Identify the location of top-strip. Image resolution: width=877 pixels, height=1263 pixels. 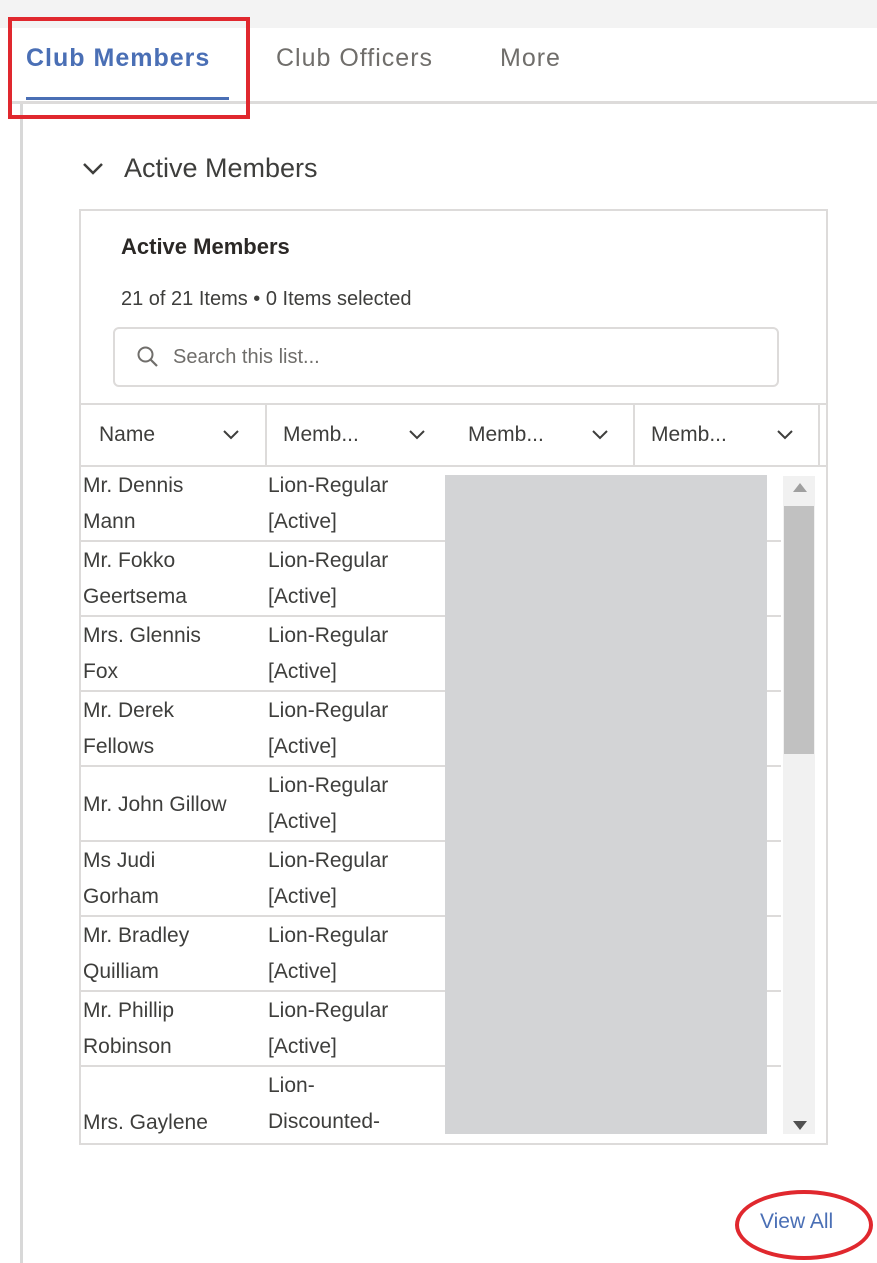
(438, 14).